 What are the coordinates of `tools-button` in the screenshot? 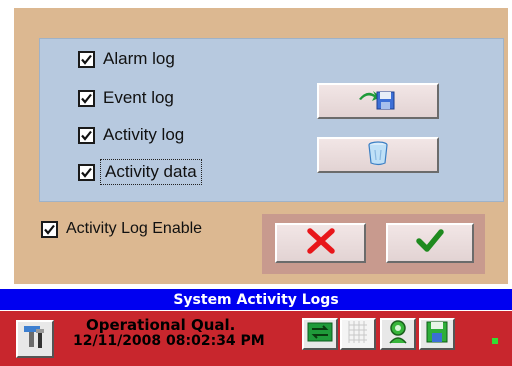 It's located at (35, 339).